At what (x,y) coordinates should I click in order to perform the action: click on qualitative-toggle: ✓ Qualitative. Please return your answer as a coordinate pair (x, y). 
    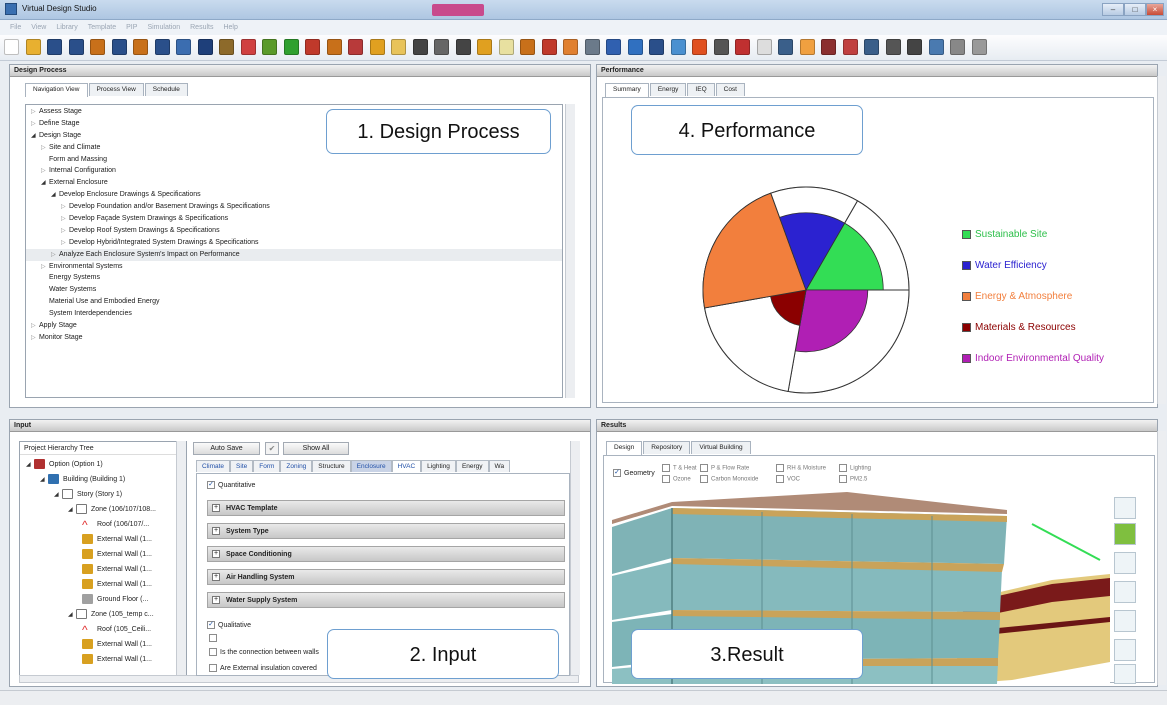
    Looking at the image, I should click on (229, 625).